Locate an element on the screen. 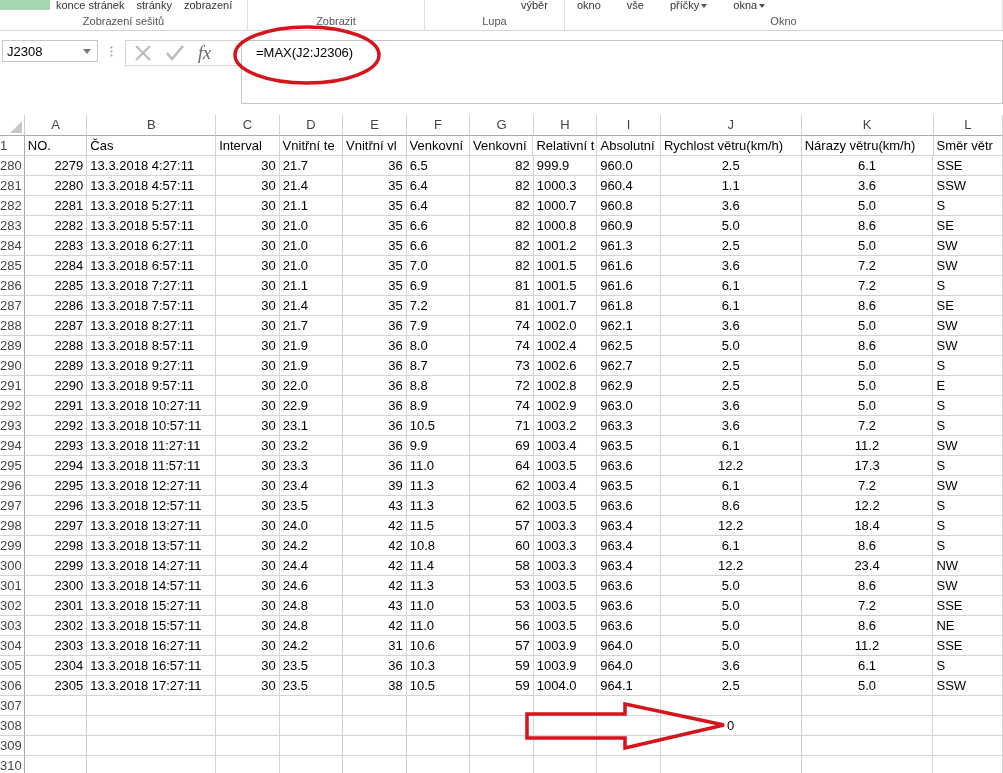 This screenshot has width=1003, height=773. ribbon-button: příčky is located at coordinates (689, 5).